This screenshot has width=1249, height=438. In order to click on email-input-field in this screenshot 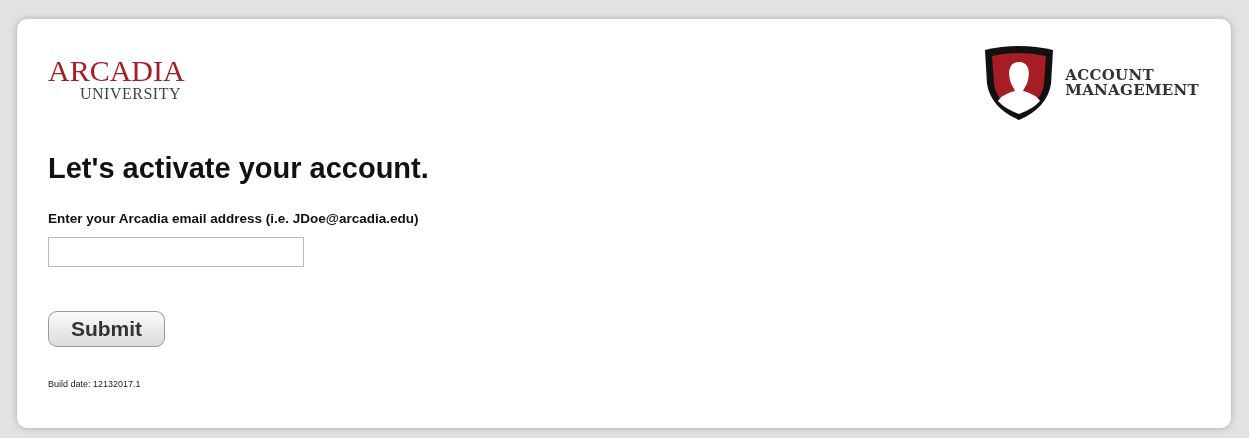, I will do `click(176, 252)`.